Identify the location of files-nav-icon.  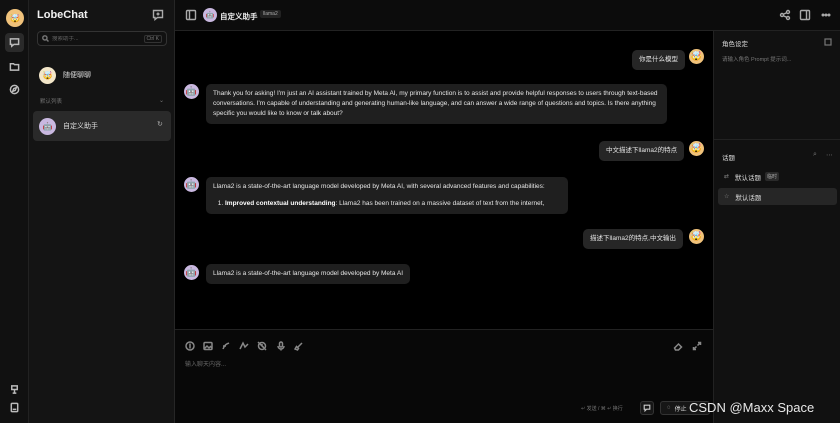
(14, 66).